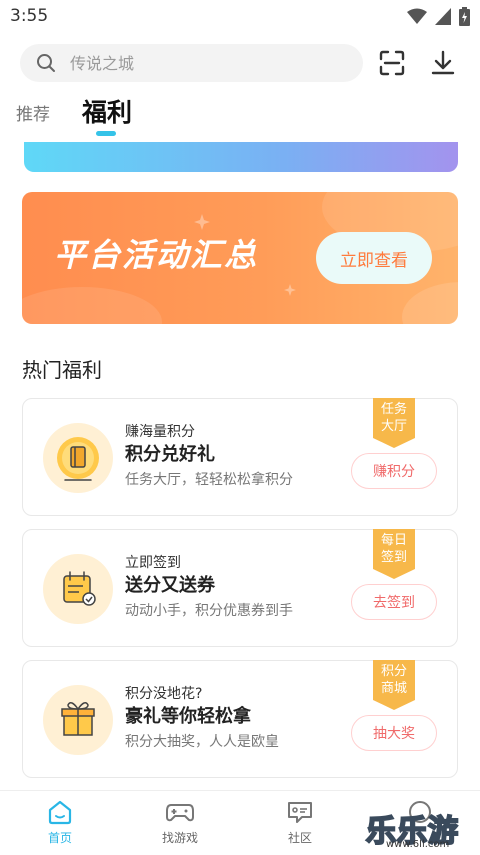 The image size is (480, 855). I want to click on event-banner: 平台活动汇总 立即查看, so click(240, 258).